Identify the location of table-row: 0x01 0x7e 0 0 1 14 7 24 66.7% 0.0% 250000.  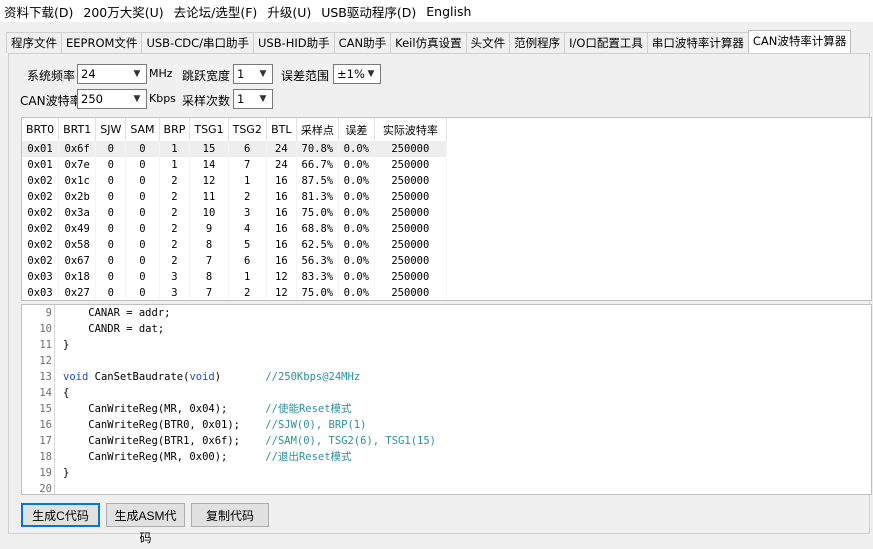
(234, 165).